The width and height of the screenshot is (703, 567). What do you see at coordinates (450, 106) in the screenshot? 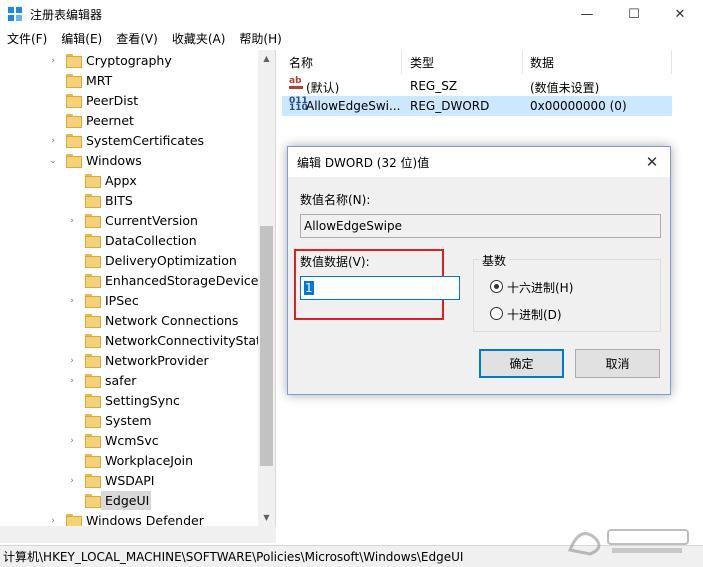
I see `value-type: REG_DWORD` at bounding box center [450, 106].